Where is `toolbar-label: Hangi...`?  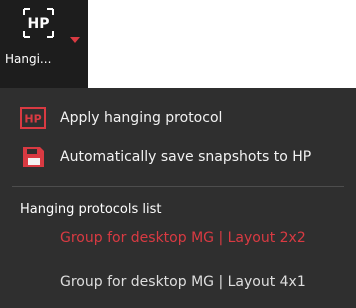 toolbar-label: Hangi... is located at coordinates (28, 59).